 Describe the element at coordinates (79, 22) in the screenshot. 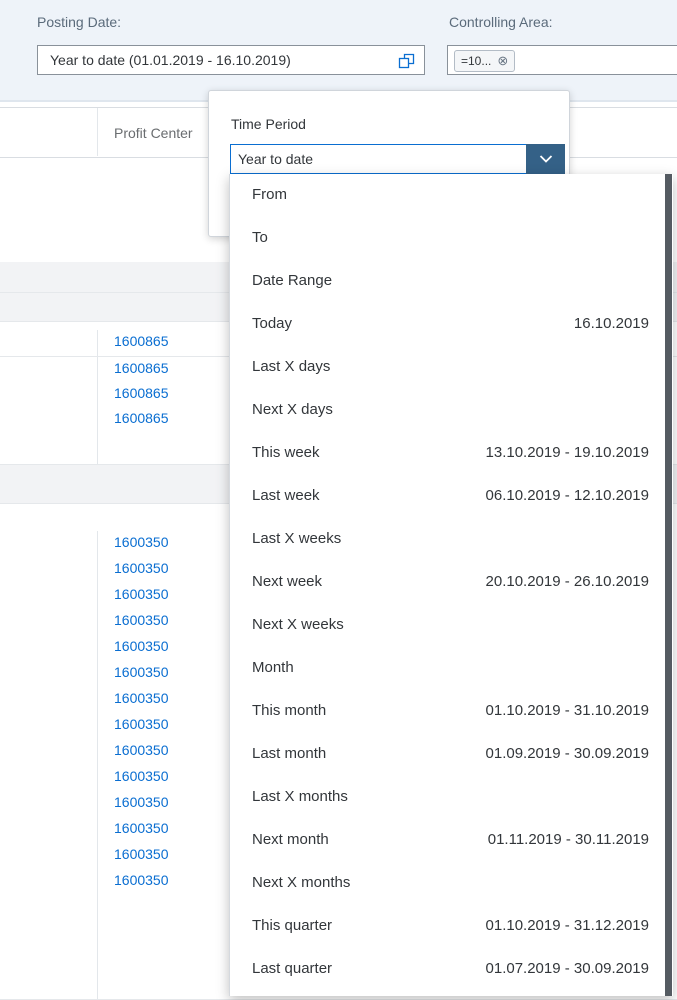

I see `posting-date-label: Posting Date:` at that location.